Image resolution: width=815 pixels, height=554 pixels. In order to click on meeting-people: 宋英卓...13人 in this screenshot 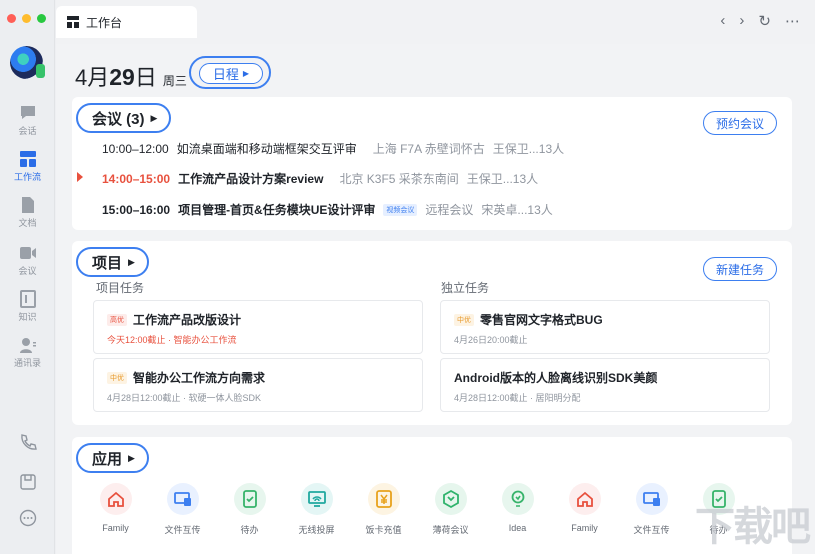, I will do `click(517, 210)`.